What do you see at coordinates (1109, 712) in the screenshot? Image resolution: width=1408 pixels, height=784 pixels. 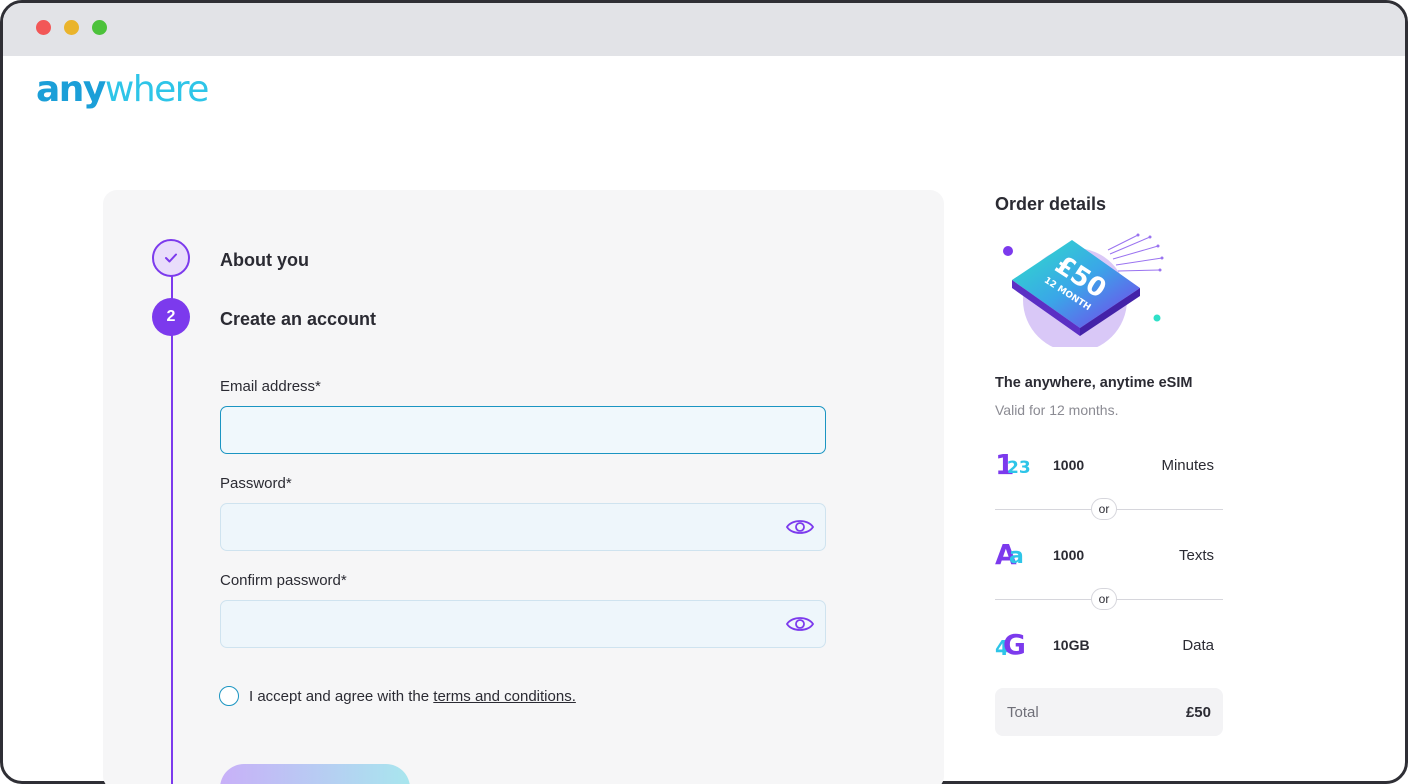 I see `order-total: Total £50` at bounding box center [1109, 712].